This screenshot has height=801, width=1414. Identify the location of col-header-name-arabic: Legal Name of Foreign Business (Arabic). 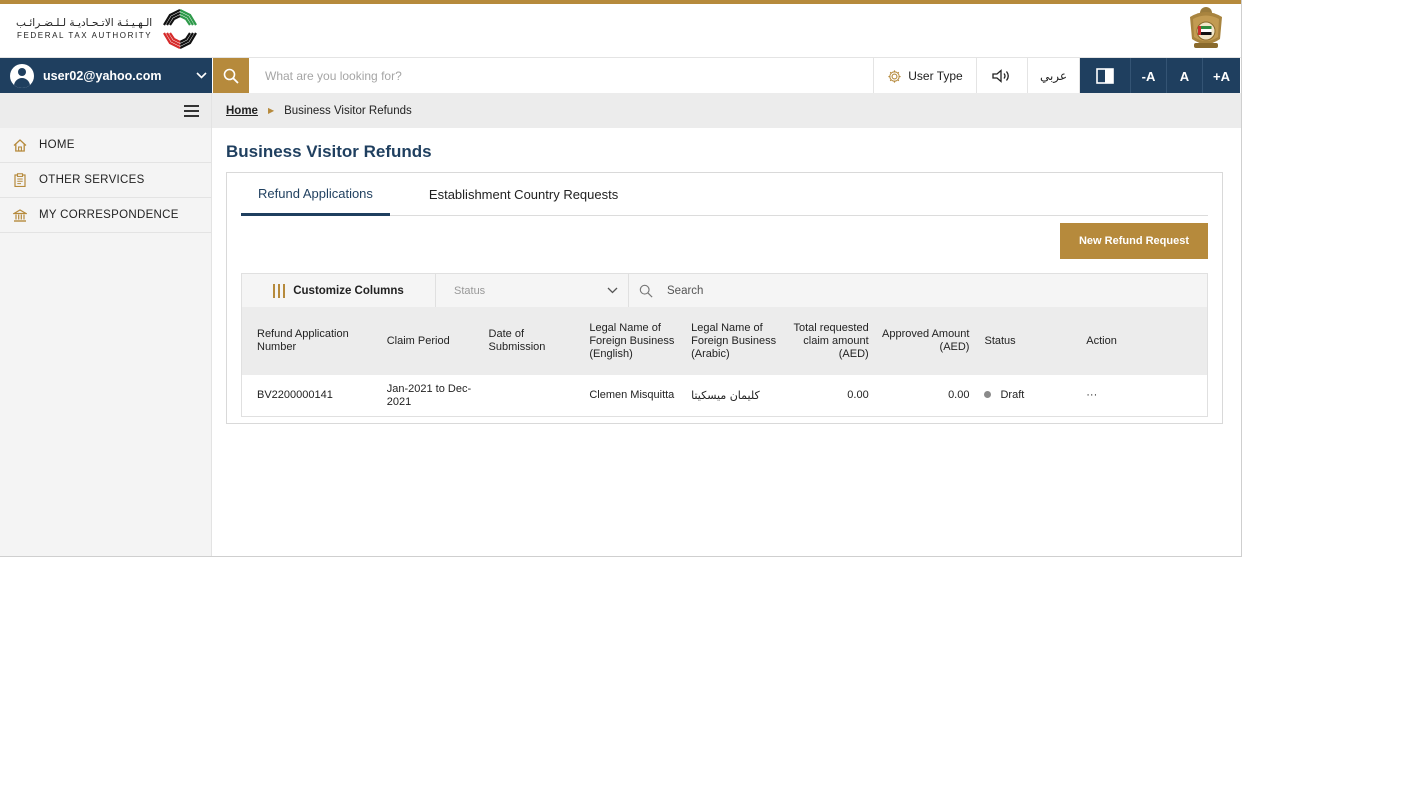
(727, 341).